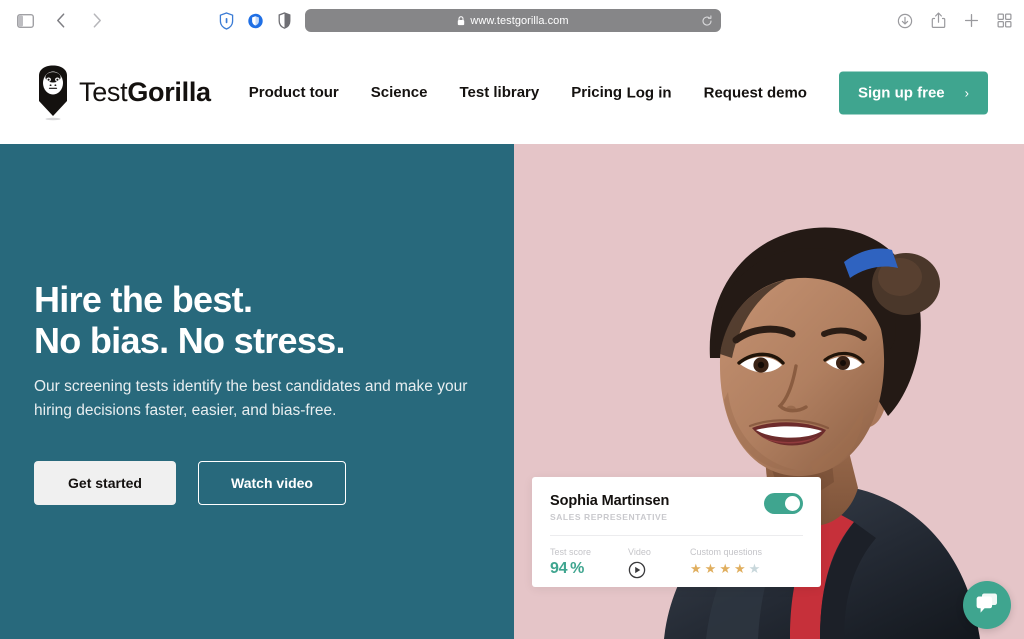  I want to click on browser-right-actions, so click(954, 20).